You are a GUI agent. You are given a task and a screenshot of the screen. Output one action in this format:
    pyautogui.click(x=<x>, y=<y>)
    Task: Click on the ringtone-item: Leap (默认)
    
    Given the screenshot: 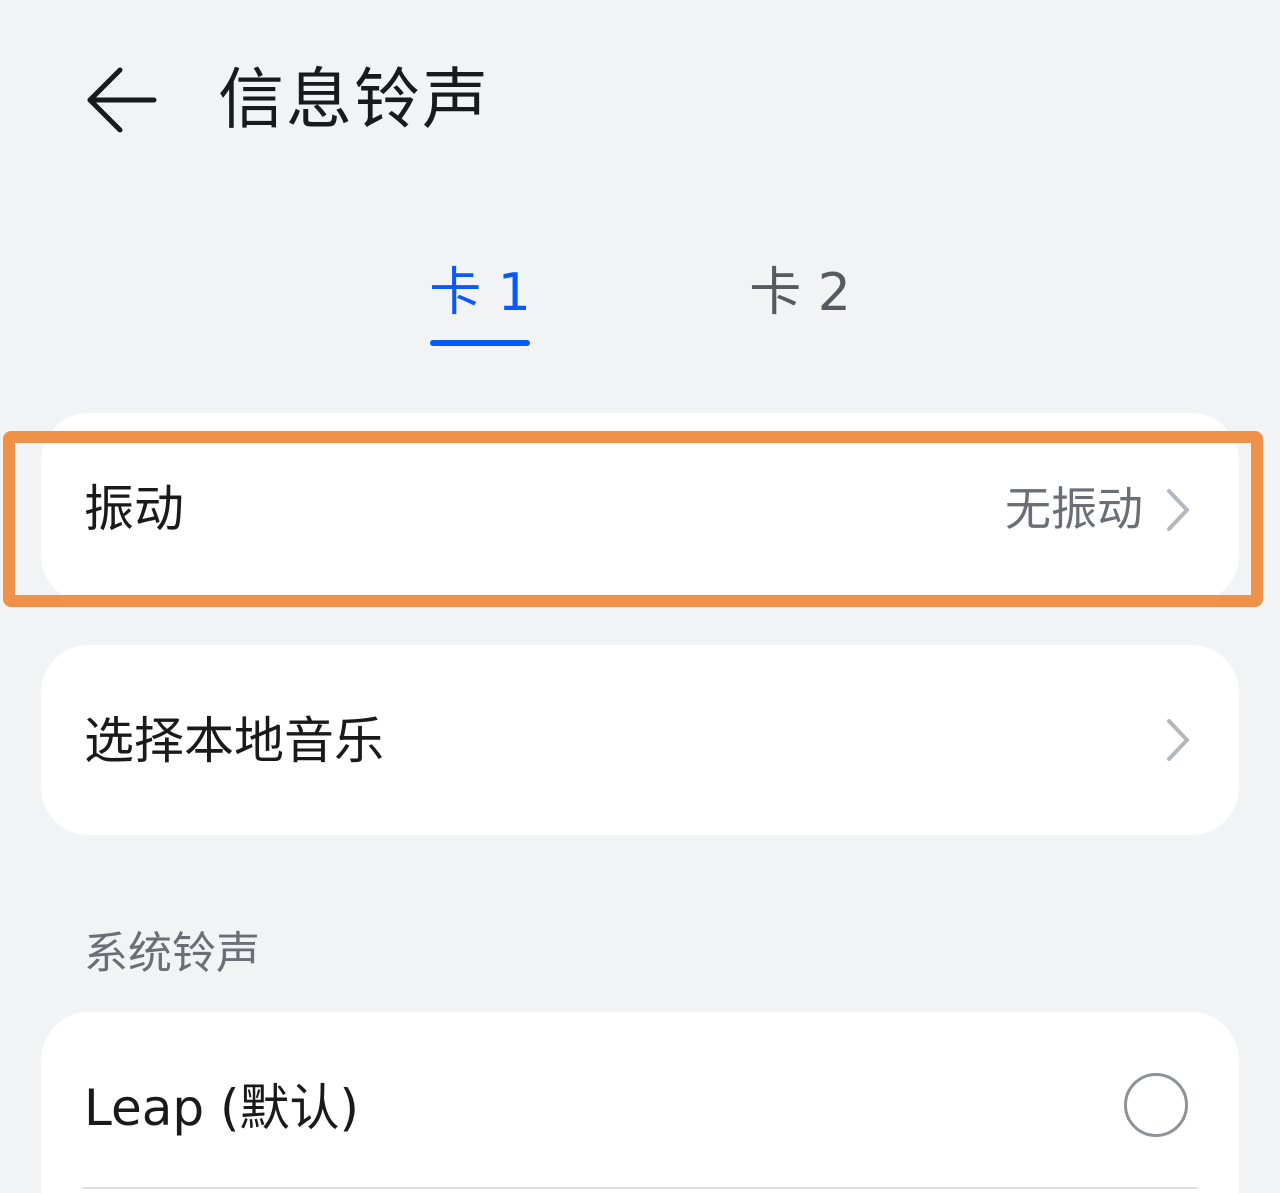 What is the action you would take?
    pyautogui.click(x=640, y=1100)
    